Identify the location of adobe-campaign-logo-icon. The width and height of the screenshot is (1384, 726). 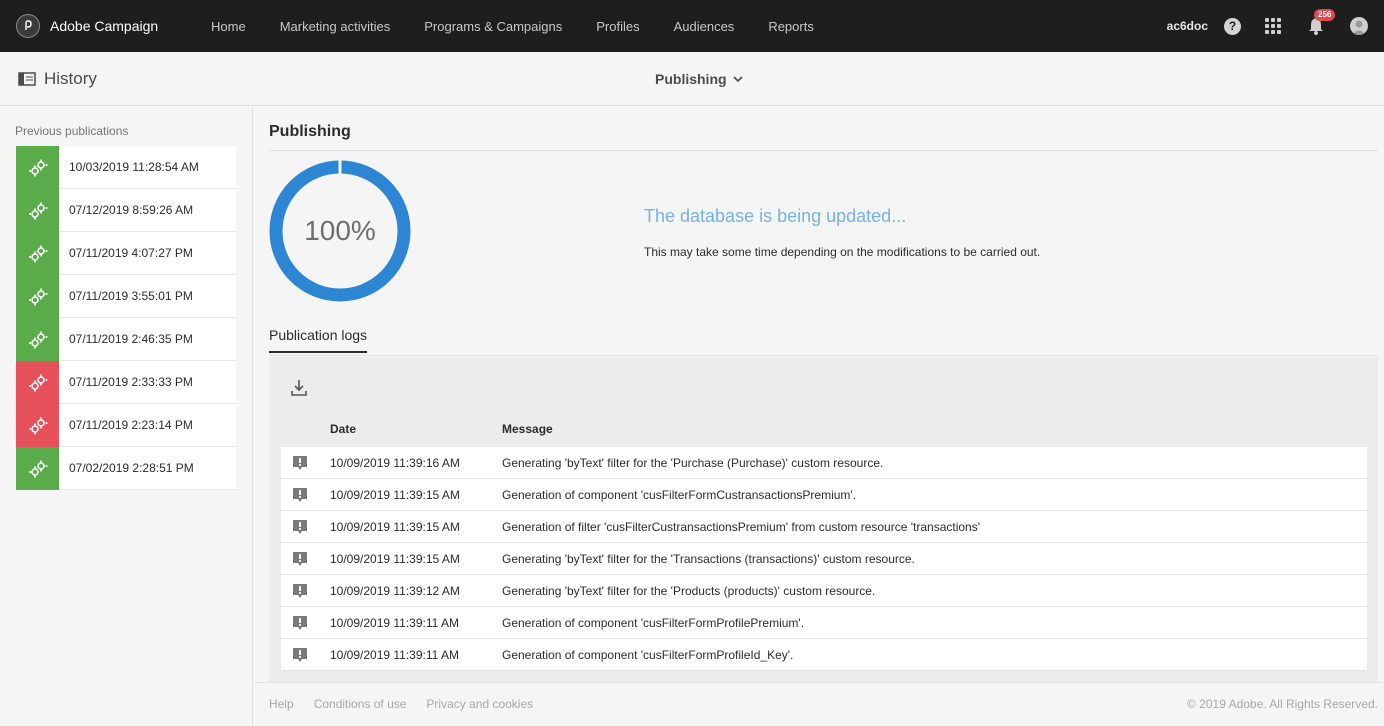
(28, 26).